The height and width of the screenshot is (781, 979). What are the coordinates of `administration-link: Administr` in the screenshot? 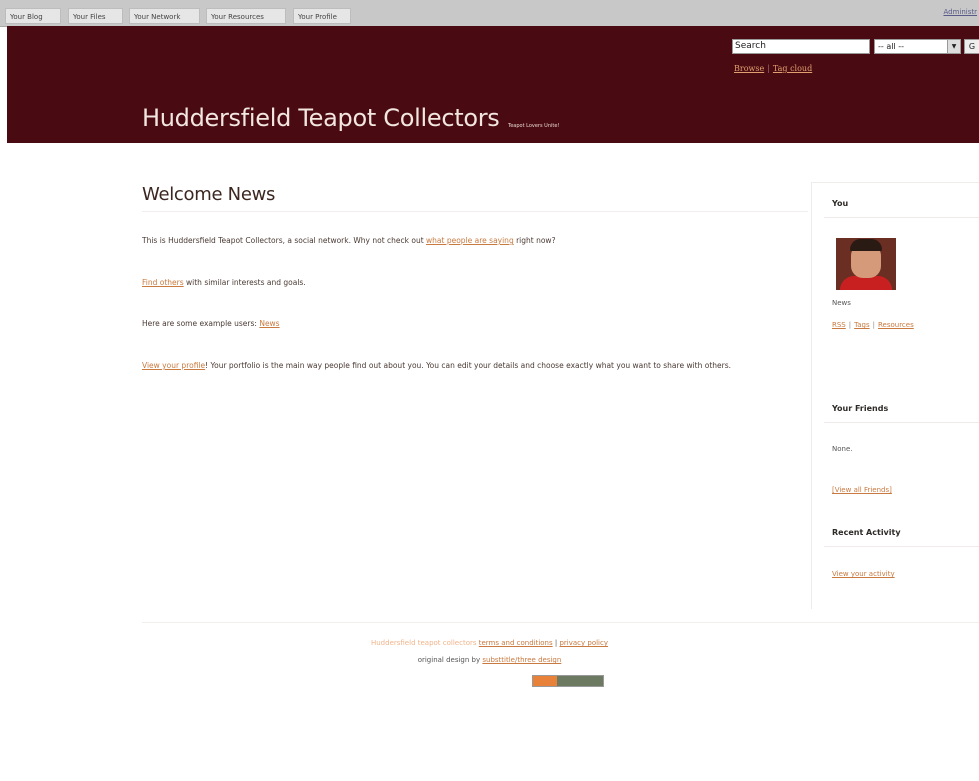 It's located at (960, 12).